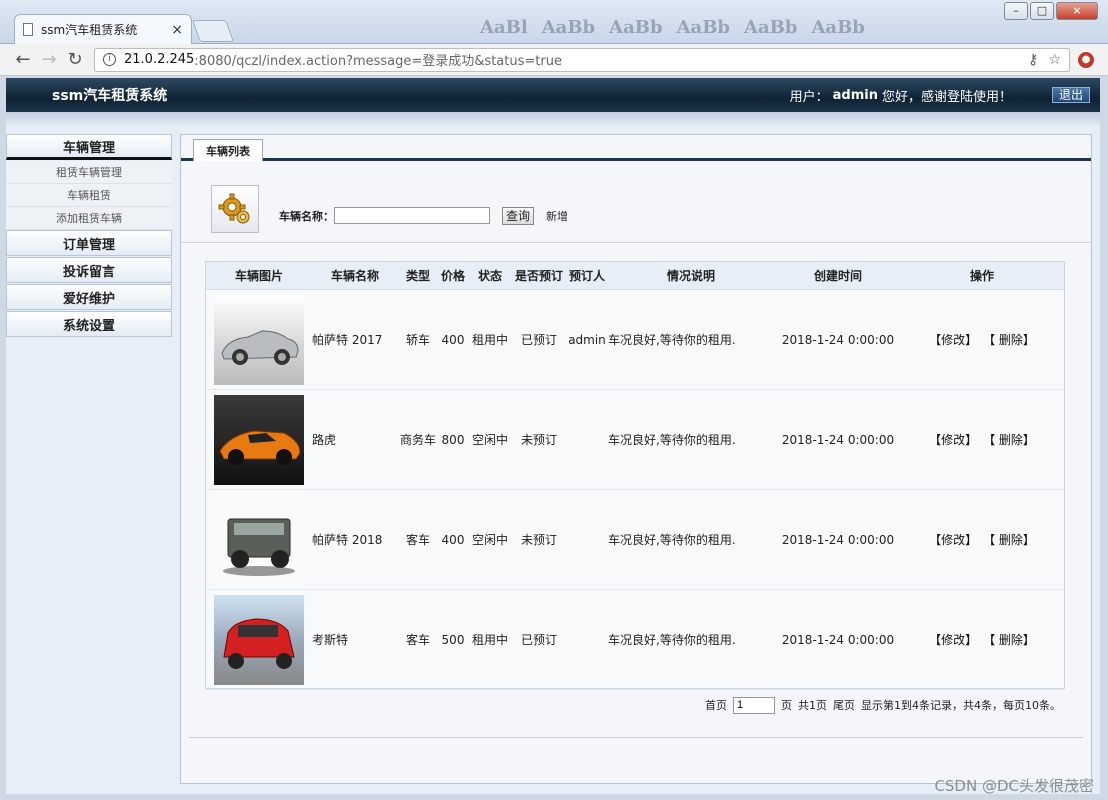 The width and height of the screenshot is (1108, 800). Describe the element at coordinates (347, 340) in the screenshot. I see `vehicle-name: 帕萨特 2017` at that location.